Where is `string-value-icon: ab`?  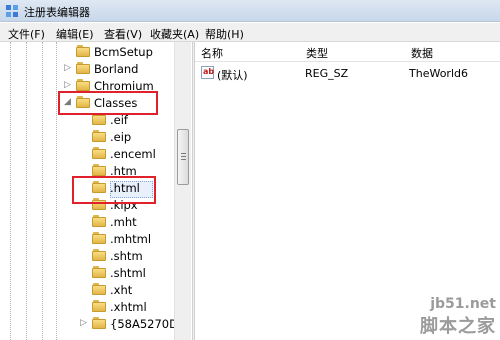 string-value-icon: ab is located at coordinates (207, 72).